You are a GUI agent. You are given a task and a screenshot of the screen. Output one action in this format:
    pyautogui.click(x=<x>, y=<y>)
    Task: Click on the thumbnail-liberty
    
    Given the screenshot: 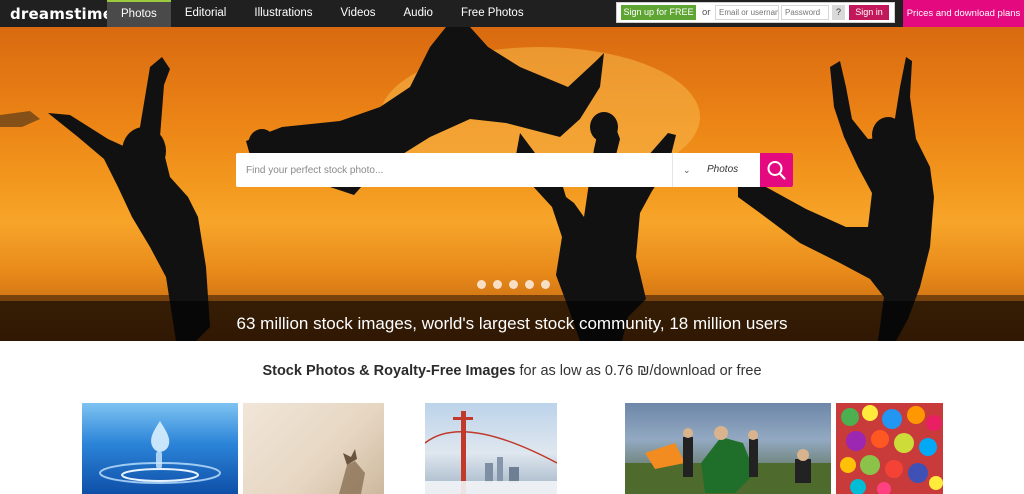 What is the action you would take?
    pyautogui.click(x=313, y=448)
    